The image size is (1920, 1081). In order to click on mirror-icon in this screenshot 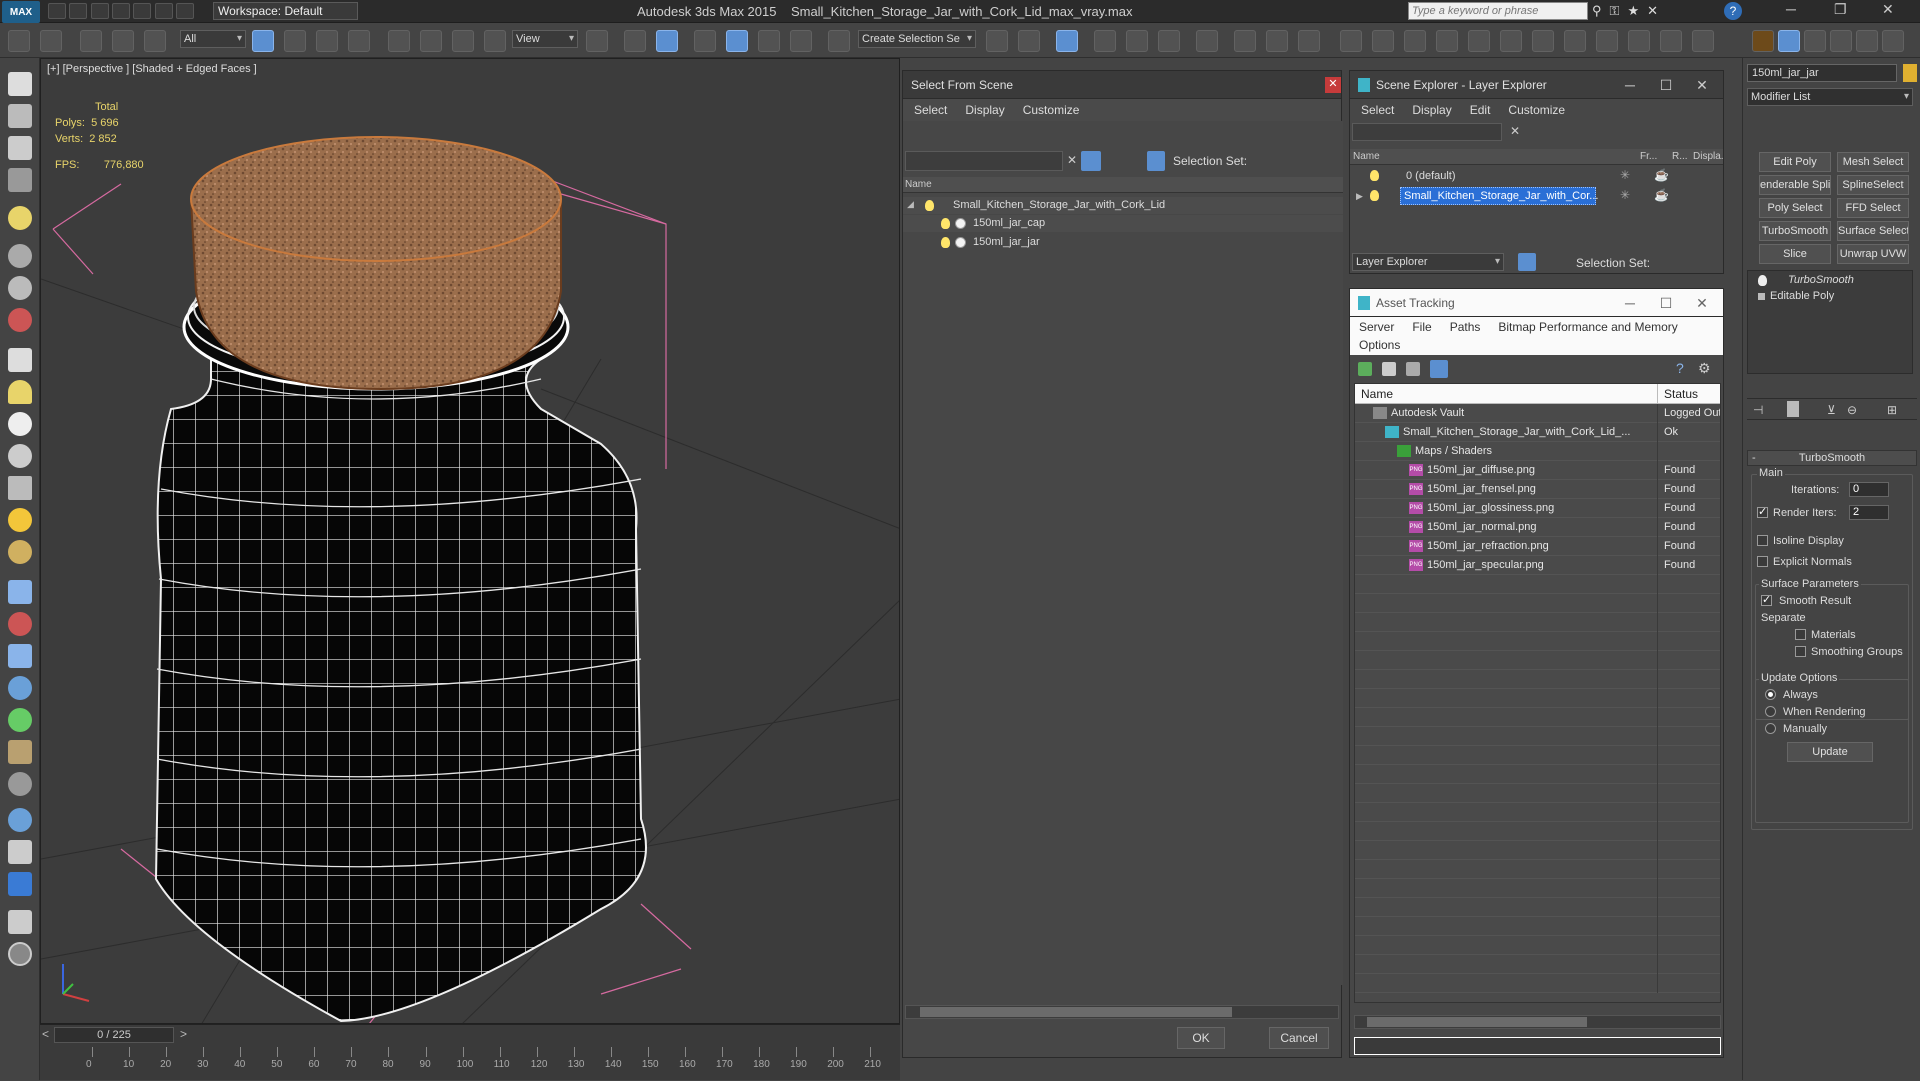, I will do `click(997, 41)`.